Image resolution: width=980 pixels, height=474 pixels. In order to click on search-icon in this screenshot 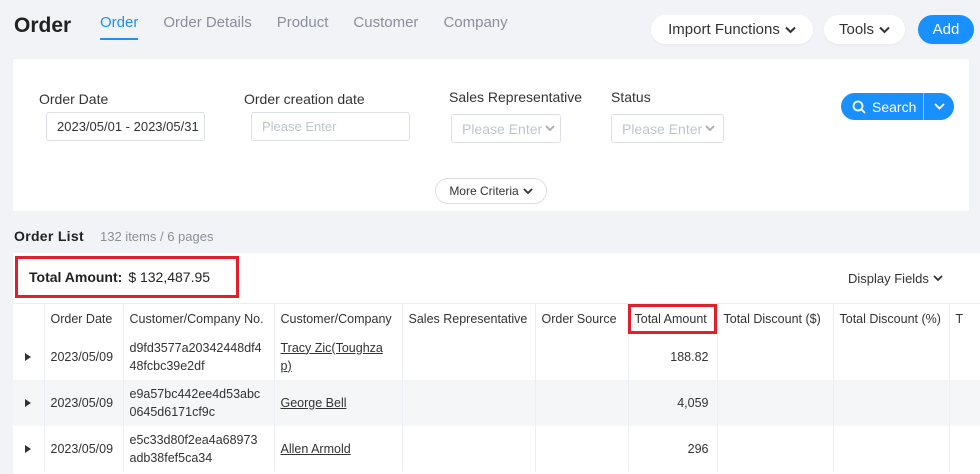, I will do `click(859, 107)`.